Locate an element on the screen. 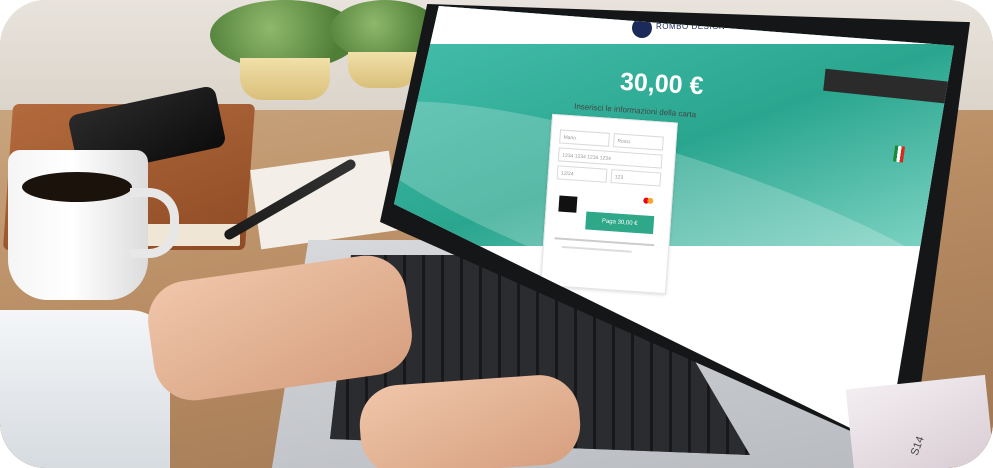 This screenshot has height=468, width=993. right-hand is located at coordinates (470, 420).